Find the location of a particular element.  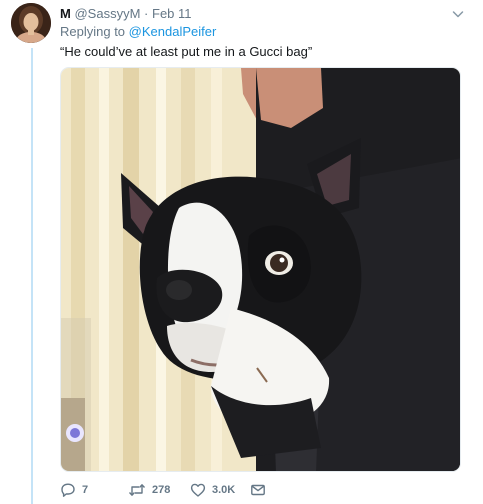

avatar is located at coordinates (31, 23).